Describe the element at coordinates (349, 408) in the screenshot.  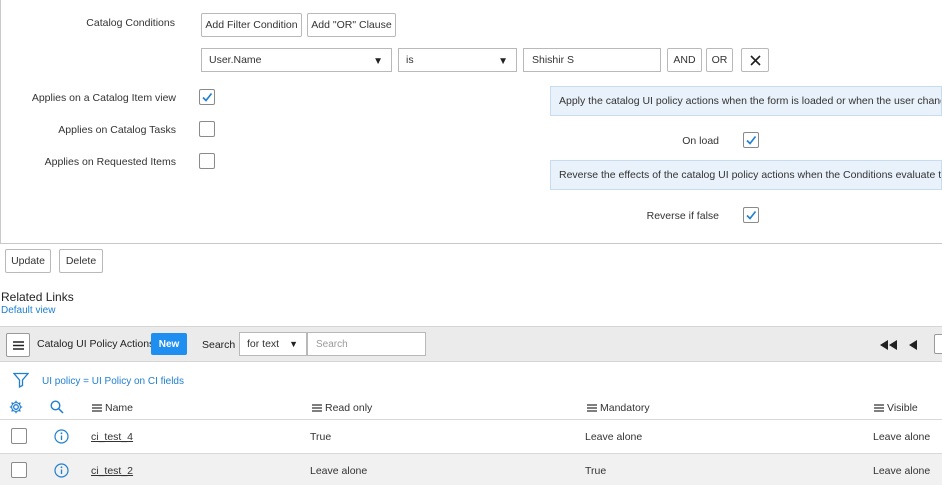
I see `column-header-label: Read only` at that location.